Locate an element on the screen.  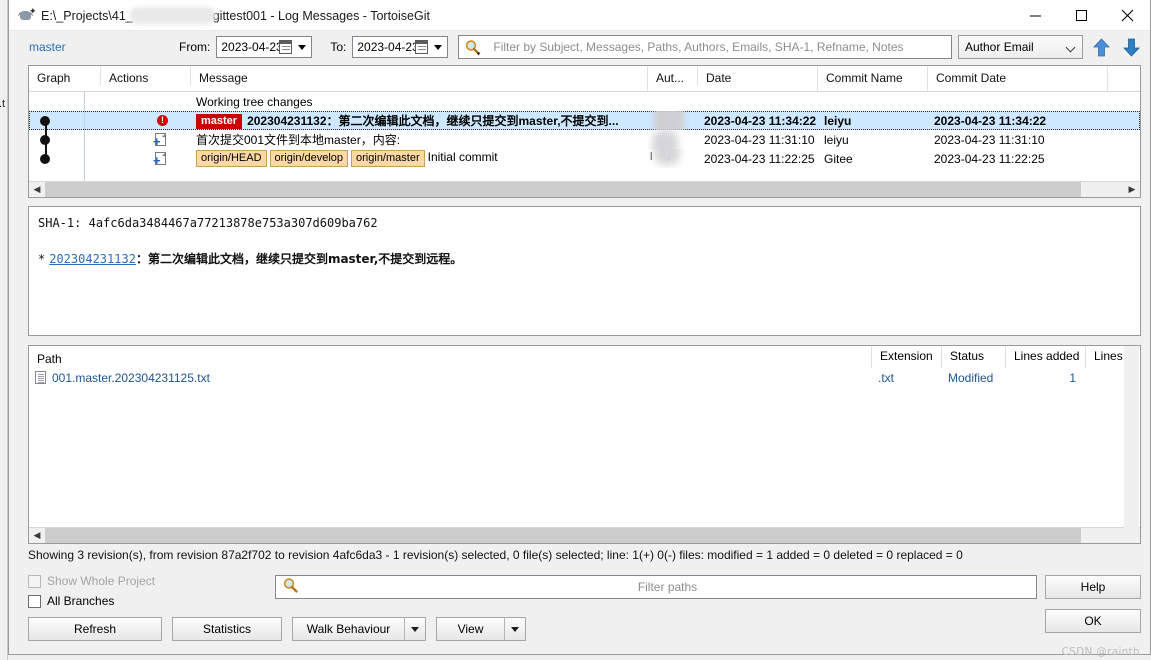
filter-scope-select: Author Email is located at coordinates (1020, 47).